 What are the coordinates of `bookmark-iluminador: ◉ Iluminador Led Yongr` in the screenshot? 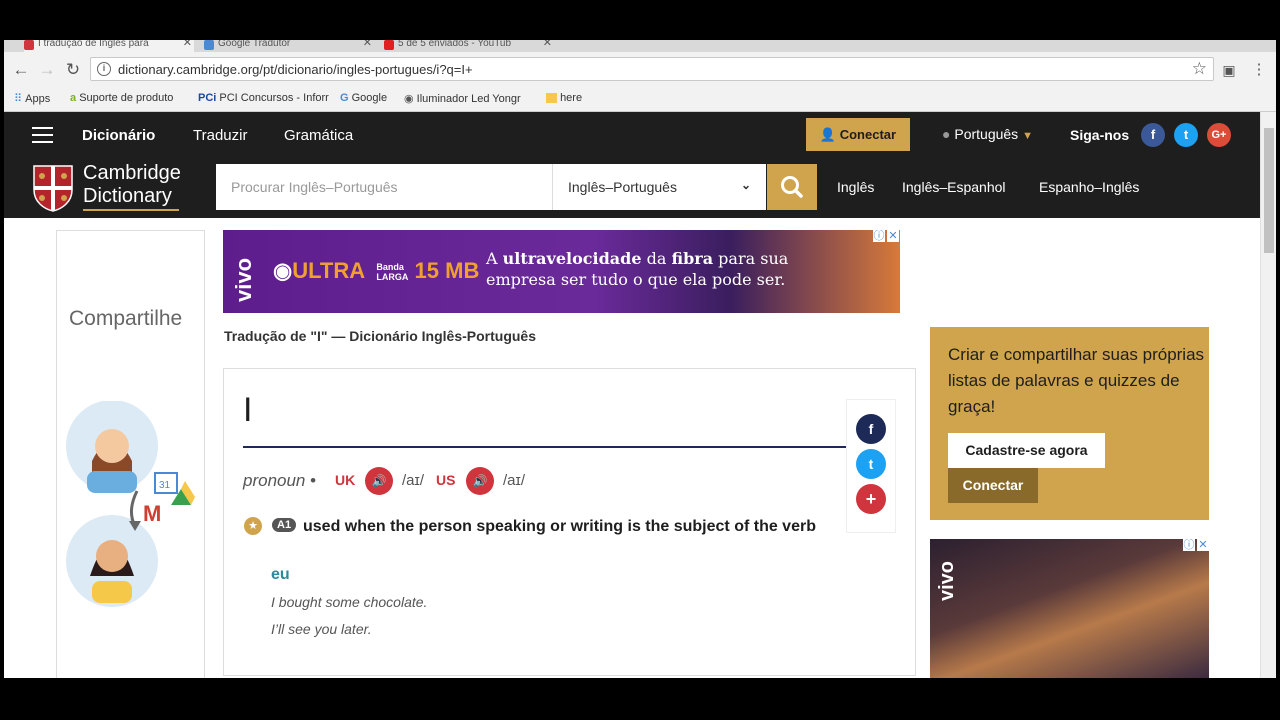 It's located at (462, 98).